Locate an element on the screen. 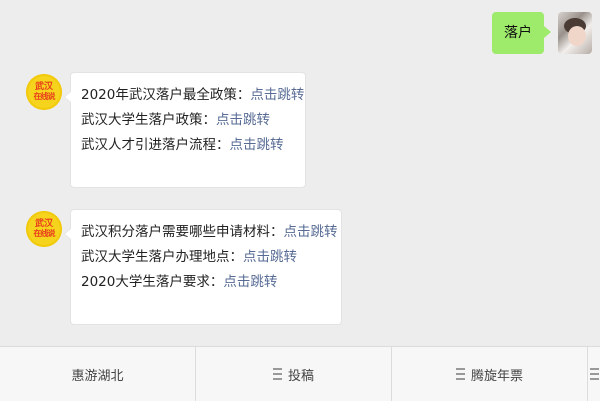 The image size is (600, 401). message-line: 武汉大学生落户政策：点击跳转 is located at coordinates (188, 120).